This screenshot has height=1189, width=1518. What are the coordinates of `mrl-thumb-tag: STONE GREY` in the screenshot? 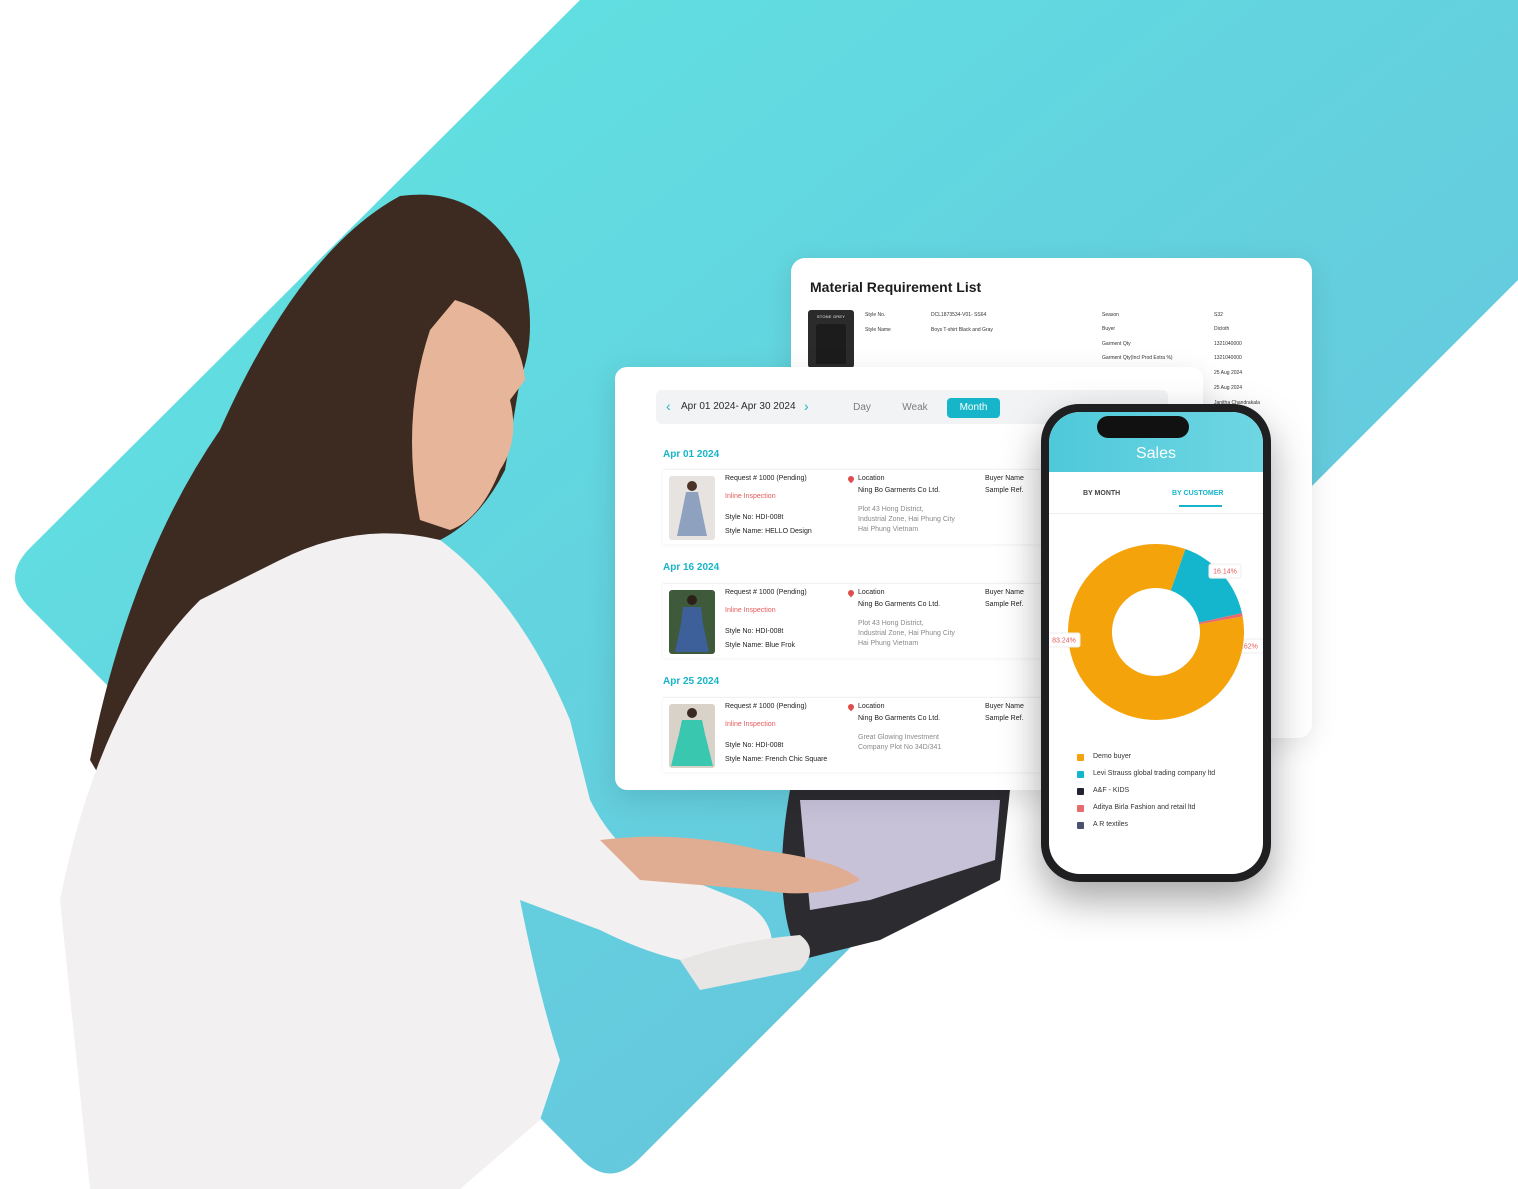 It's located at (831, 316).